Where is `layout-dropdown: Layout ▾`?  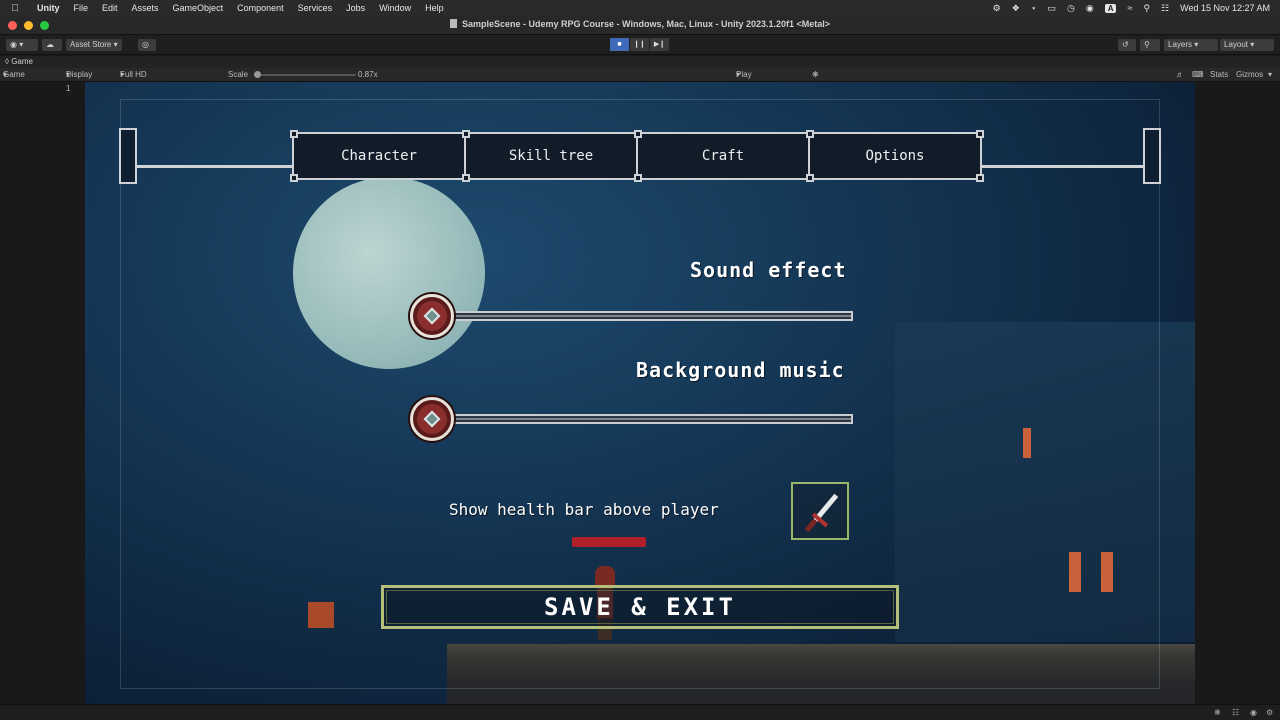 layout-dropdown: Layout ▾ is located at coordinates (1247, 45).